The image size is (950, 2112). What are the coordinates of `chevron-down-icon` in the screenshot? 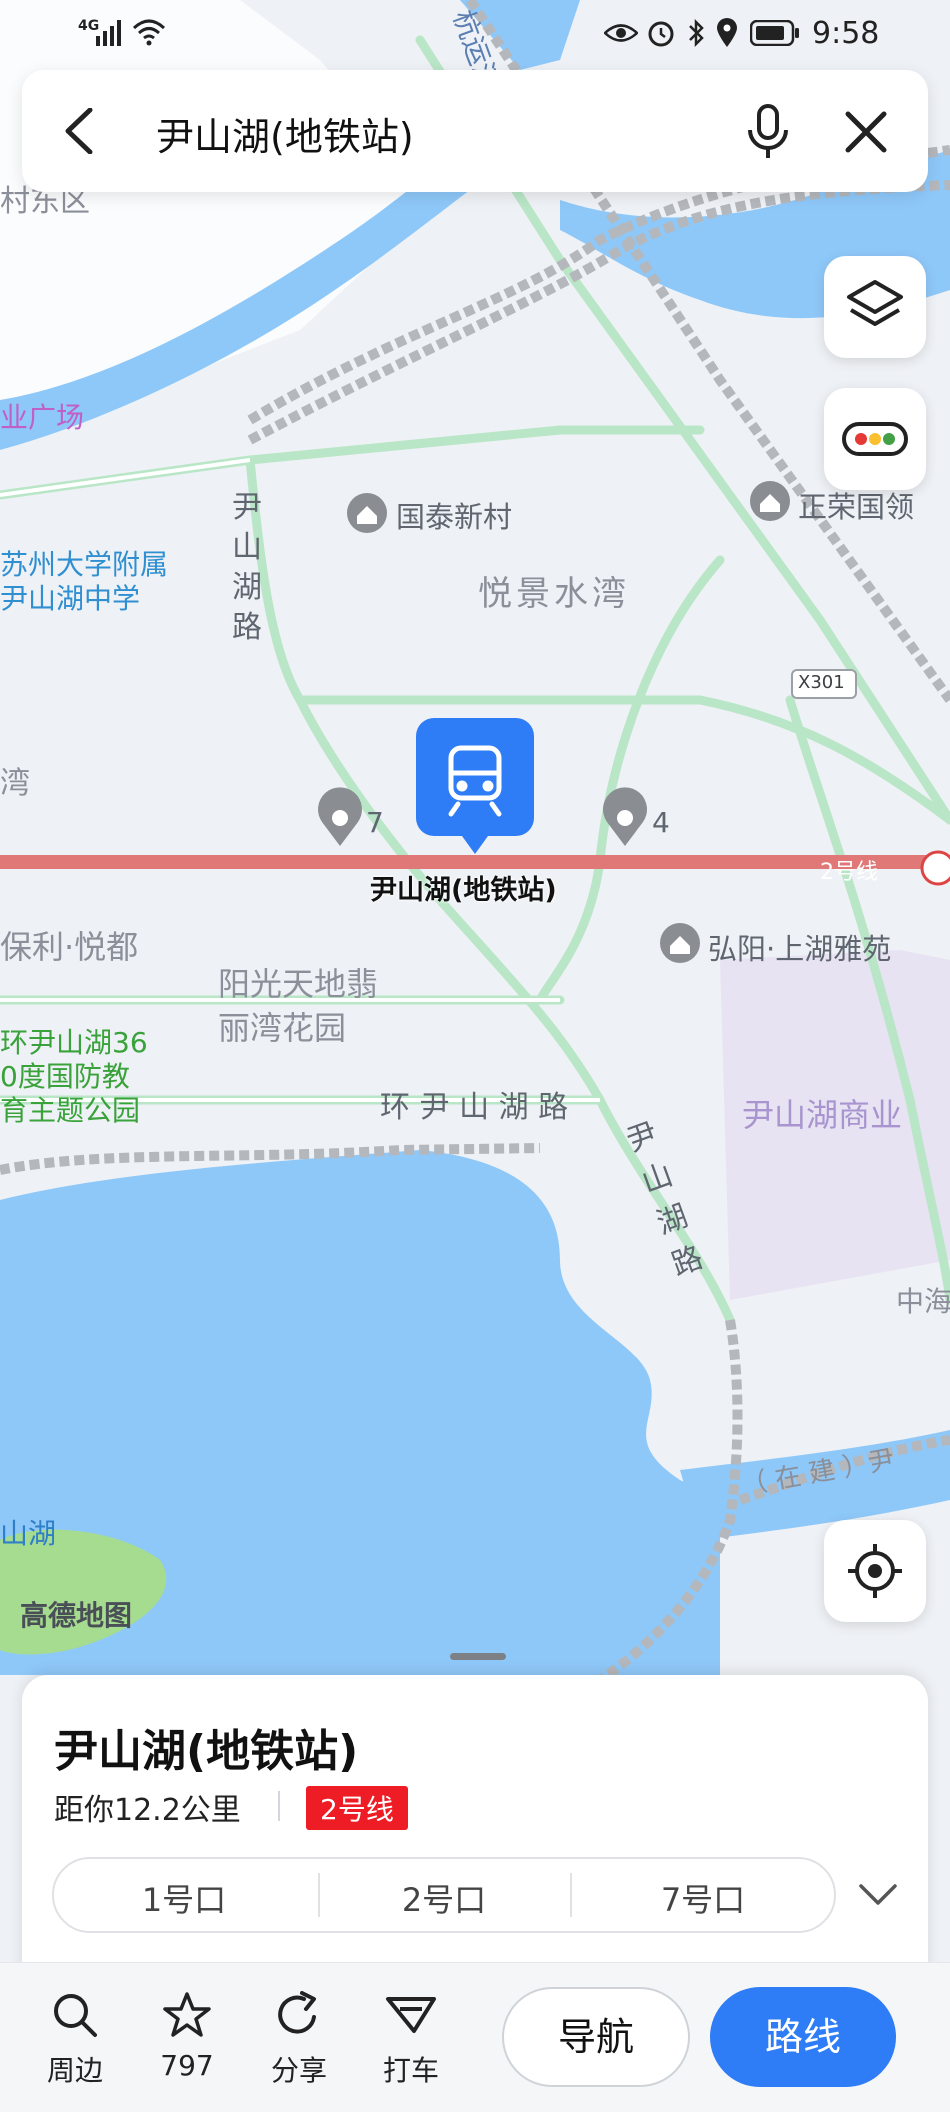 It's located at (878, 1895).